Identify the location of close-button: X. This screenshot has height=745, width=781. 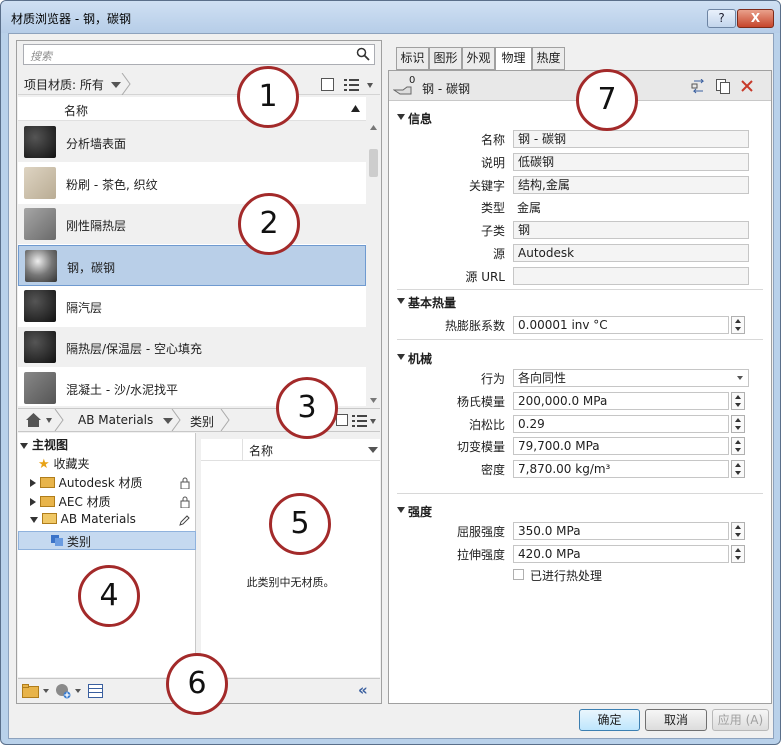
(755, 18).